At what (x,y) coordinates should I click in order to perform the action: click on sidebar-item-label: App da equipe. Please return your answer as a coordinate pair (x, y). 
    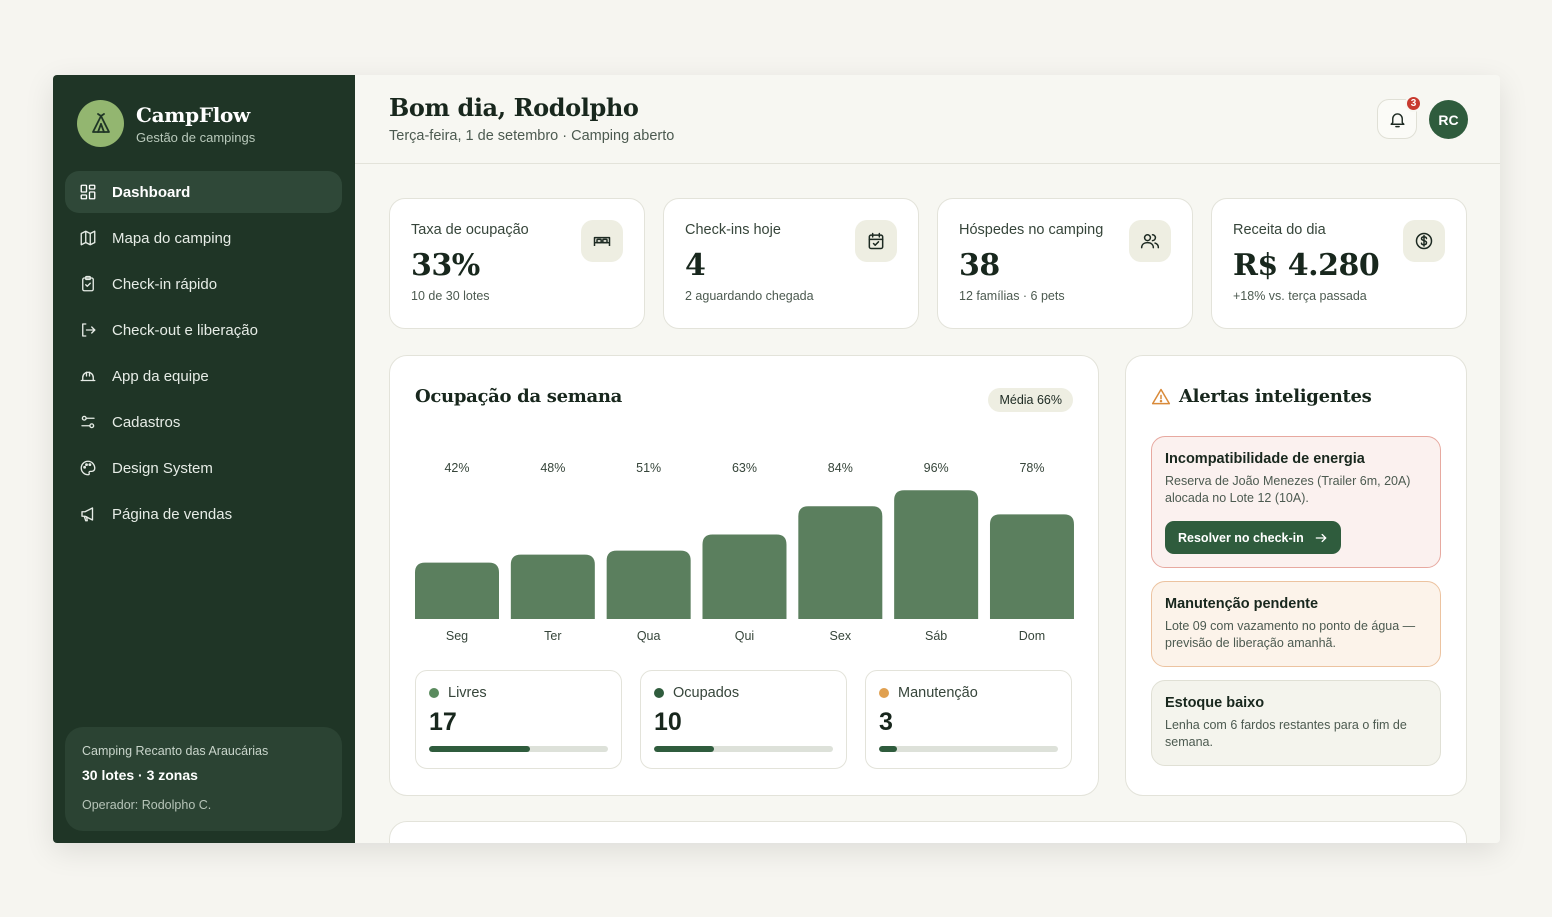
    Looking at the image, I should click on (160, 376).